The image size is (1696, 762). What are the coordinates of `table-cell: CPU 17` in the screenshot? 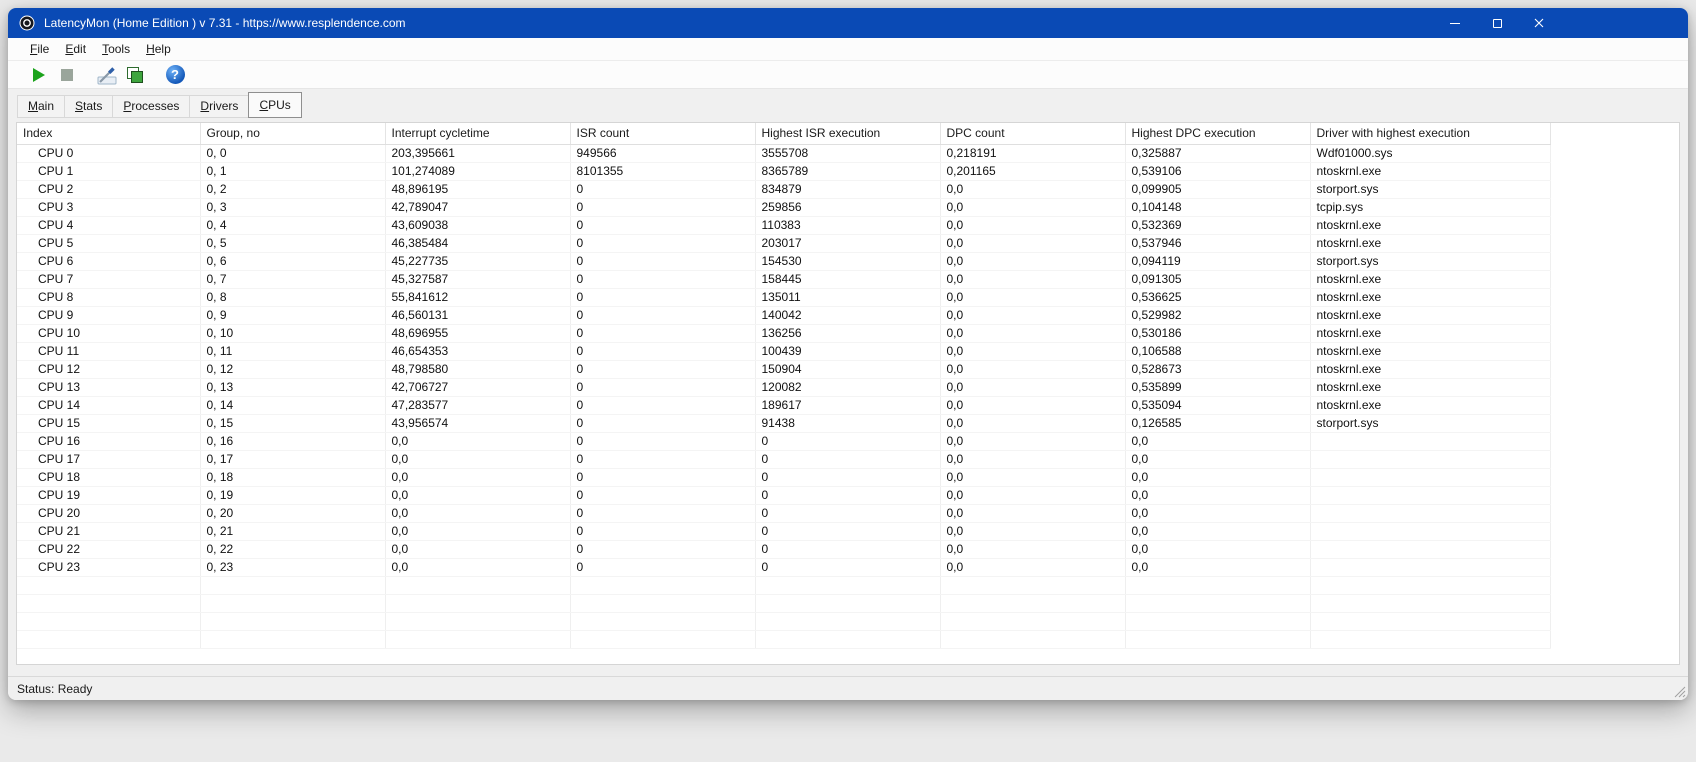 It's located at (109, 459).